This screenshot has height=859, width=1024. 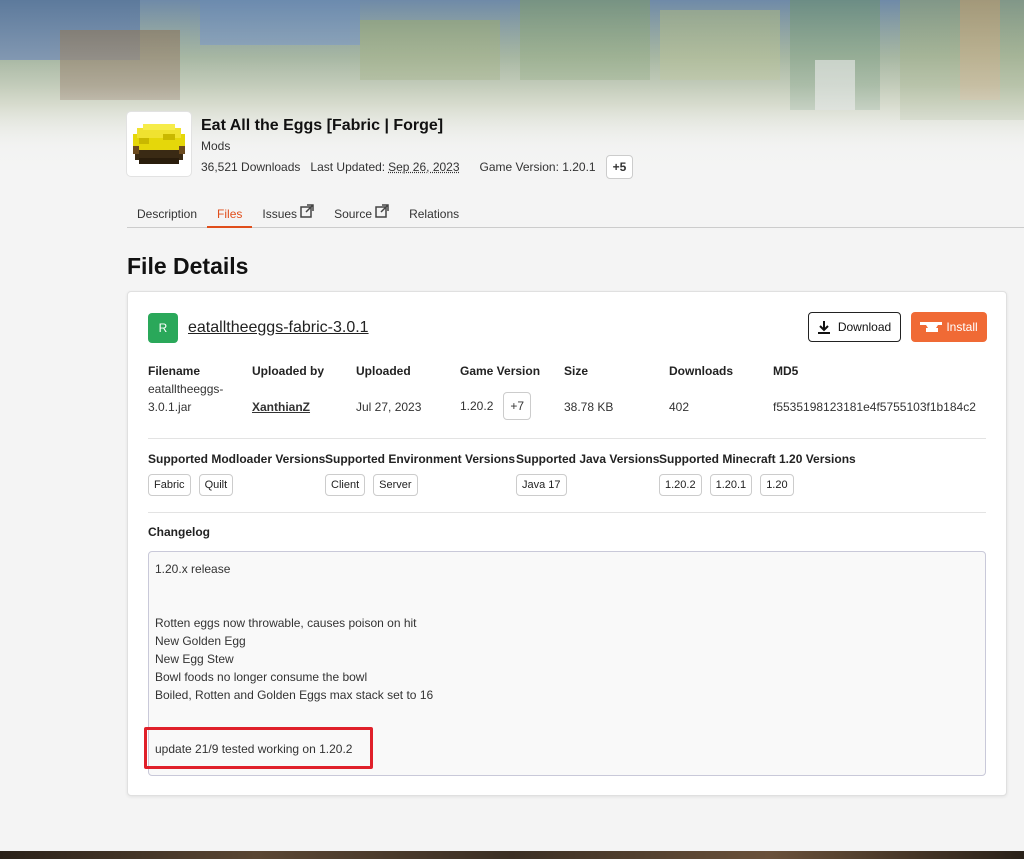 What do you see at coordinates (258, 748) in the screenshot?
I see `annotation-highlight-box` at bounding box center [258, 748].